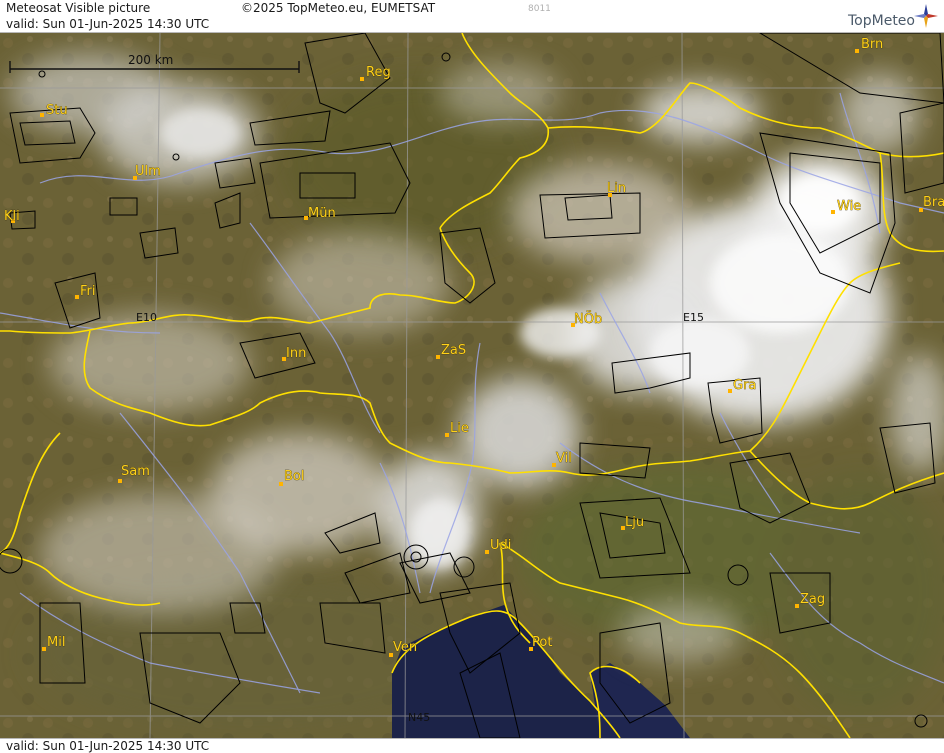 The width and height of the screenshot is (944, 753). What do you see at coordinates (148, 171) in the screenshot?
I see `city-label-ulm: Ulm` at bounding box center [148, 171].